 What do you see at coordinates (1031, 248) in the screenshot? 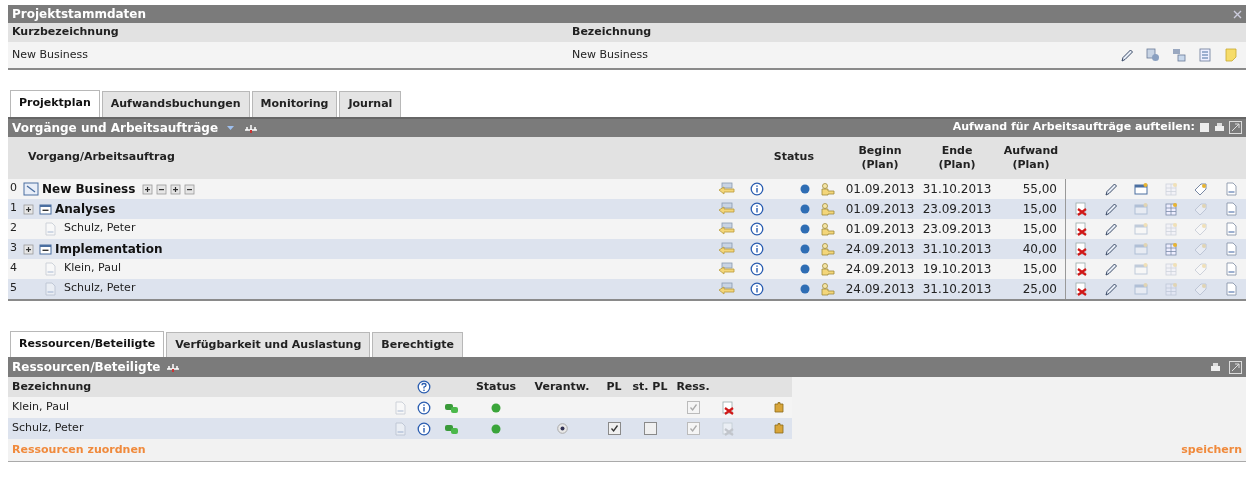
I see `table-cell: 40,00` at bounding box center [1031, 248].